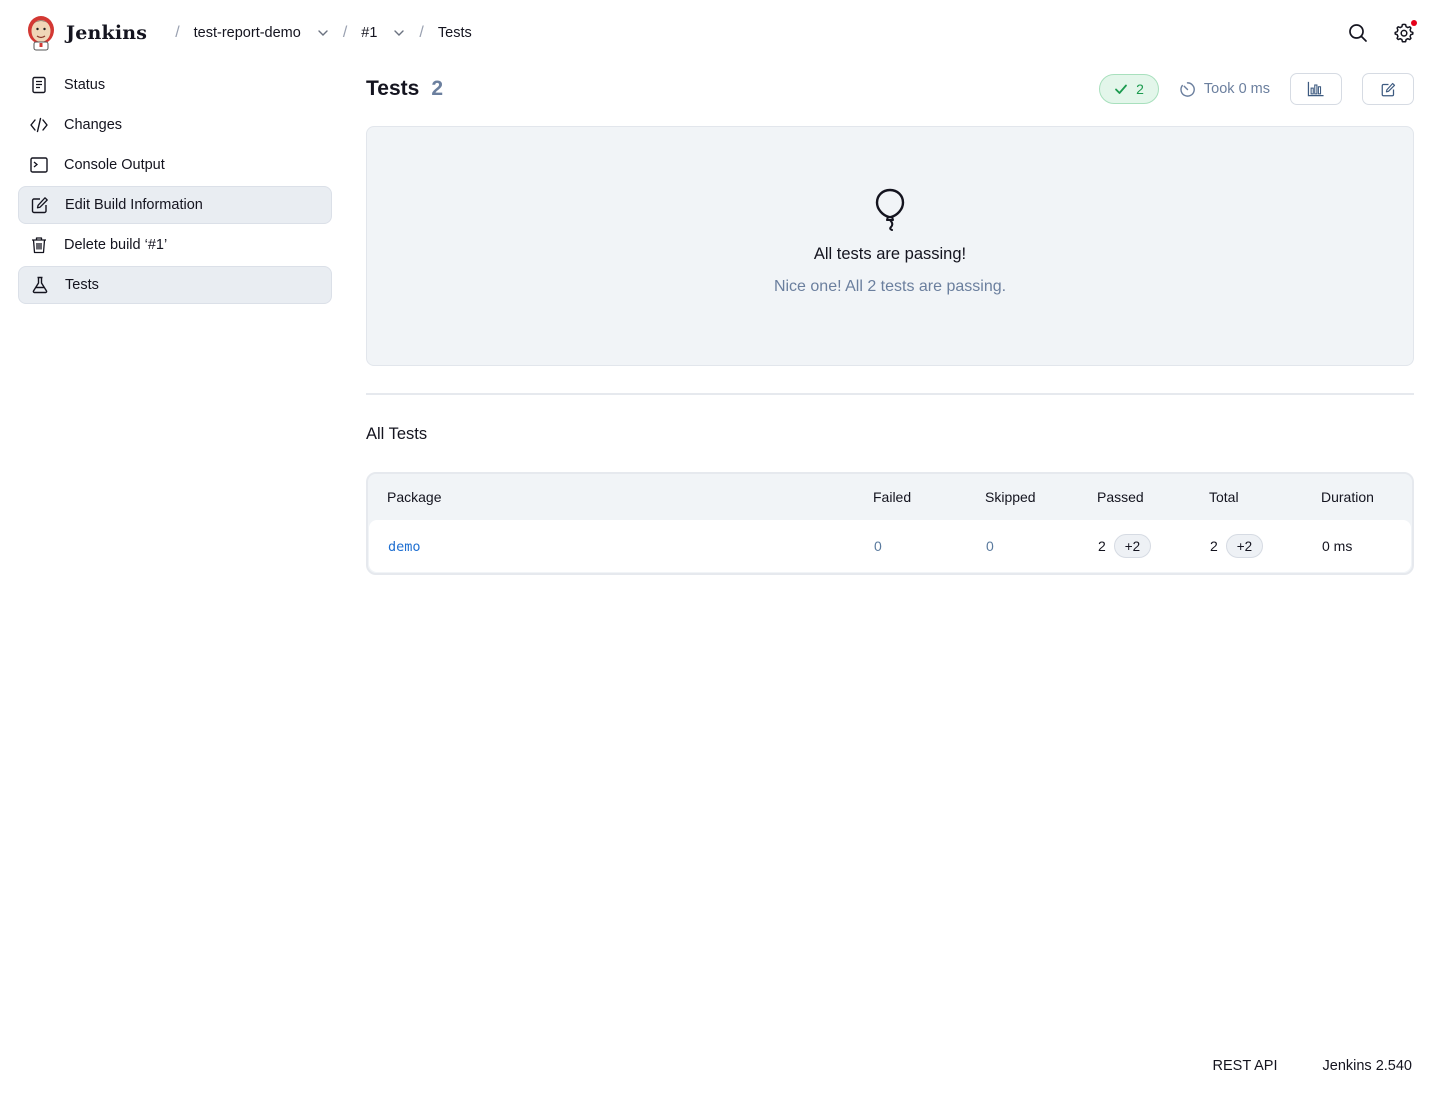 This screenshot has width=1440, height=1100. Describe the element at coordinates (1337, 546) in the screenshot. I see `duration-value: 0 ms` at that location.